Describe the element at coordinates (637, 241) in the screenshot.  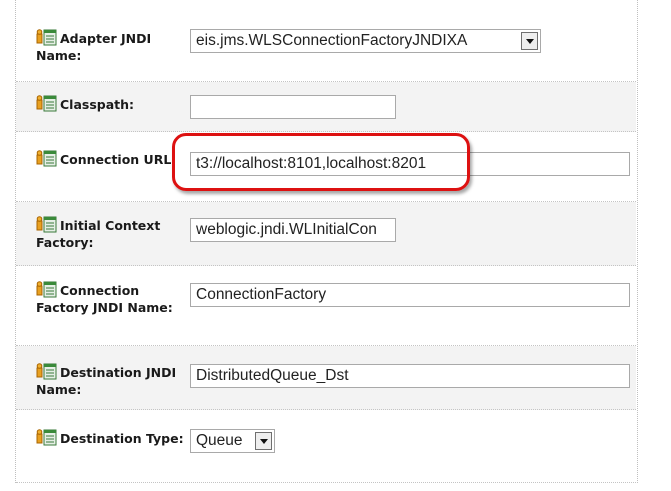
I see `right-border` at that location.